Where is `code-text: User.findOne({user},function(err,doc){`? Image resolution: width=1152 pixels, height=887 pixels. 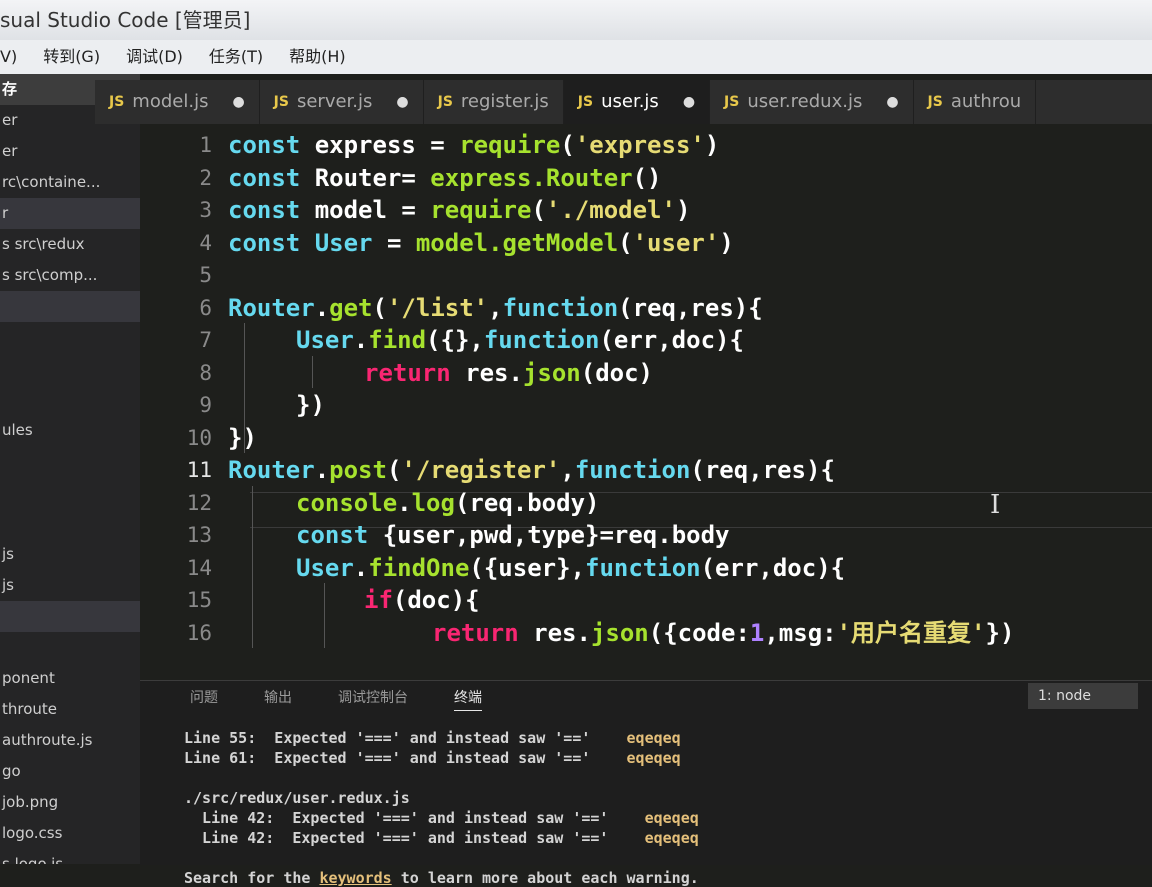 code-text: User.findOne({user},function(err,doc){ is located at coordinates (570, 568).